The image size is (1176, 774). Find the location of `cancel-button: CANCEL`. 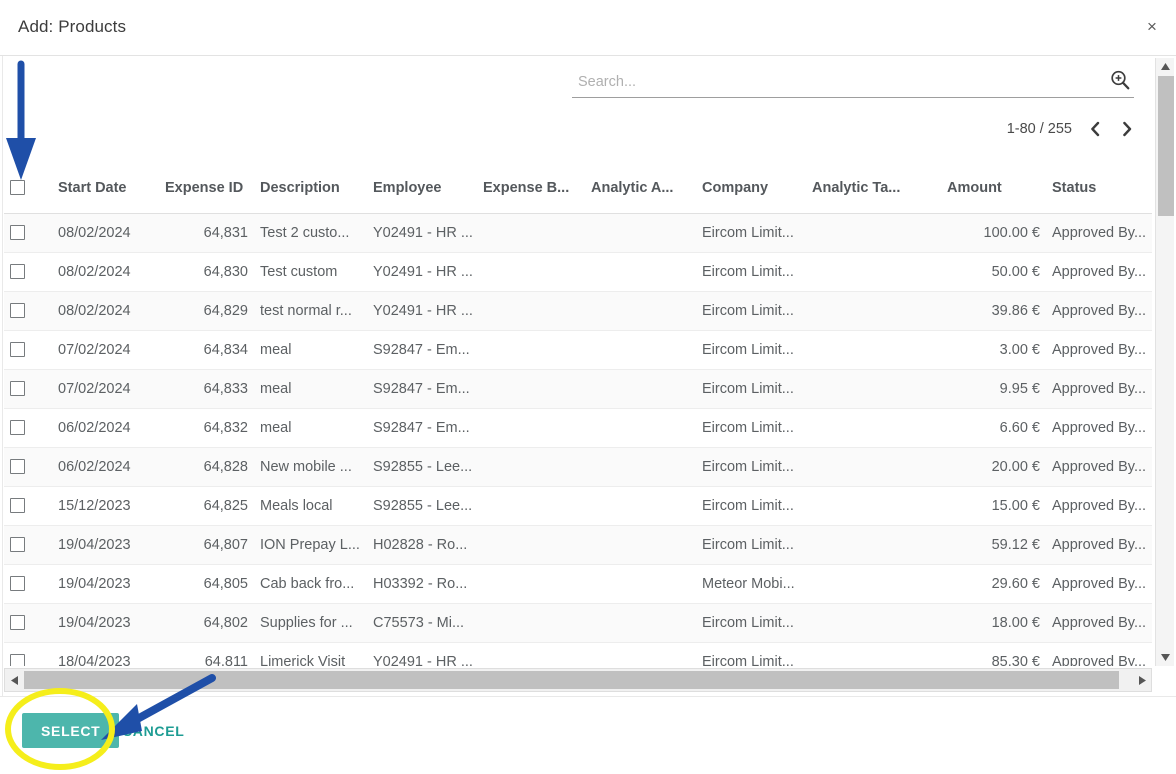

cancel-button: CANCEL is located at coordinates (153, 730).